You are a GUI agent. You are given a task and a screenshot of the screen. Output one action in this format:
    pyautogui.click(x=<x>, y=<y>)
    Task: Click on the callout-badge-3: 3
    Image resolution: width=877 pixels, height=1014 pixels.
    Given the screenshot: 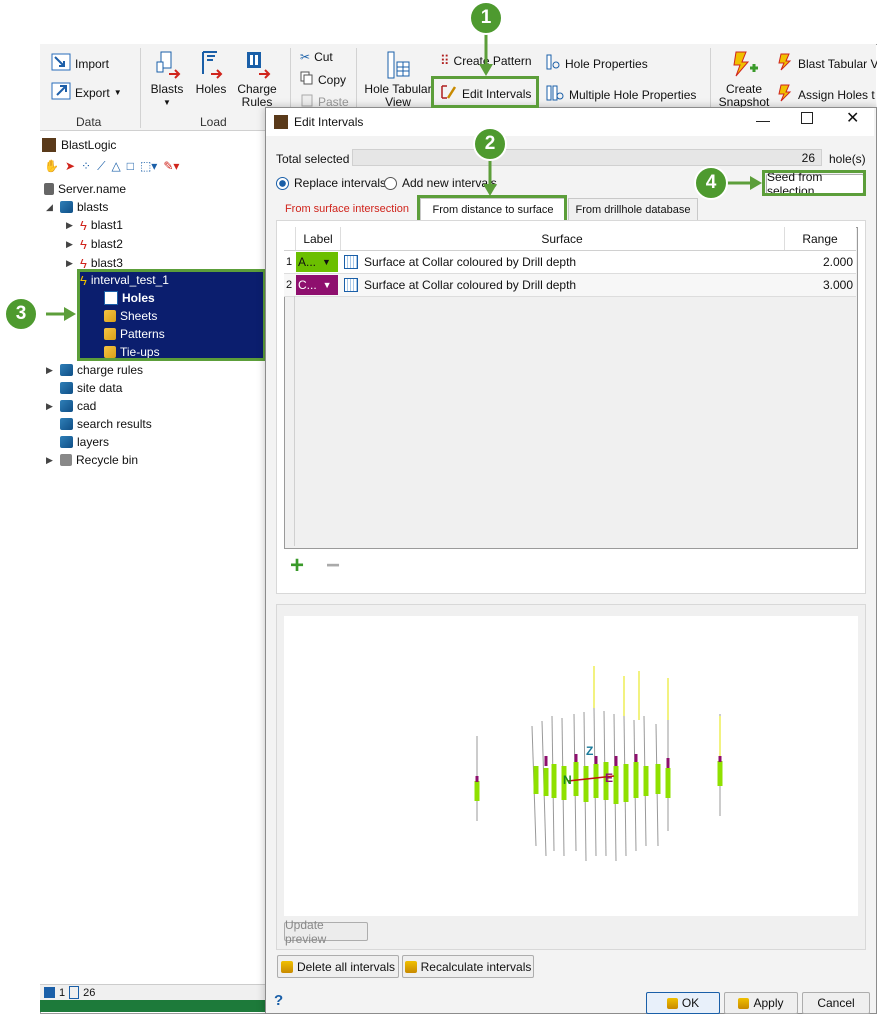 What is the action you would take?
    pyautogui.click(x=21, y=314)
    